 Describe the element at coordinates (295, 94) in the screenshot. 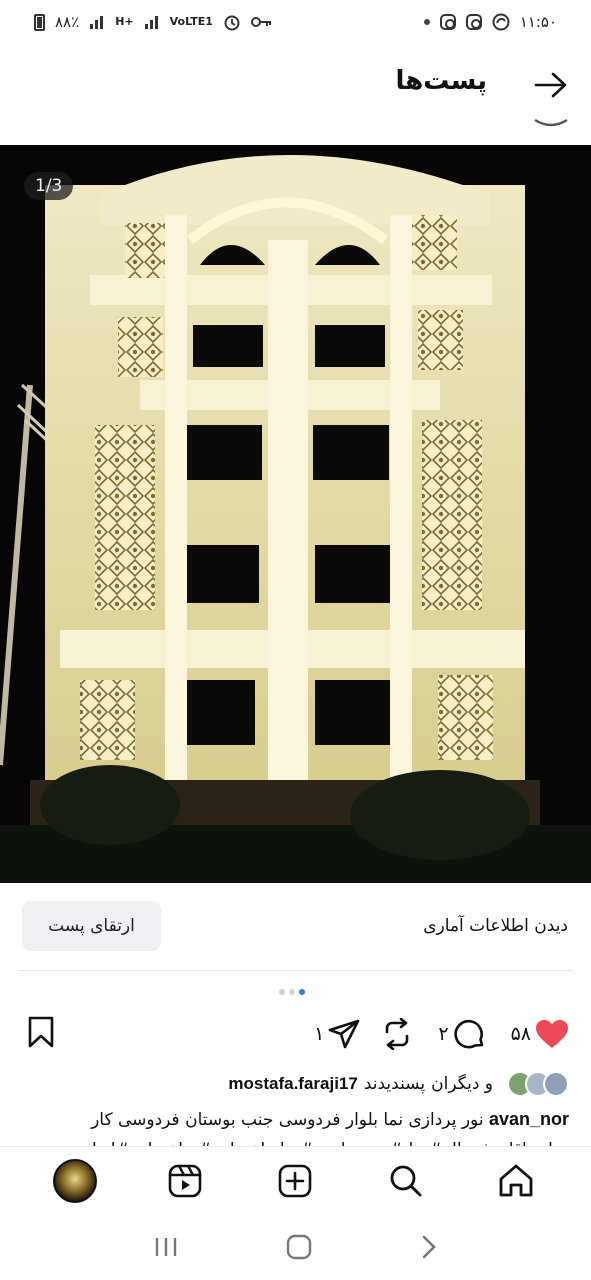

I see `header: پست‌ها` at that location.